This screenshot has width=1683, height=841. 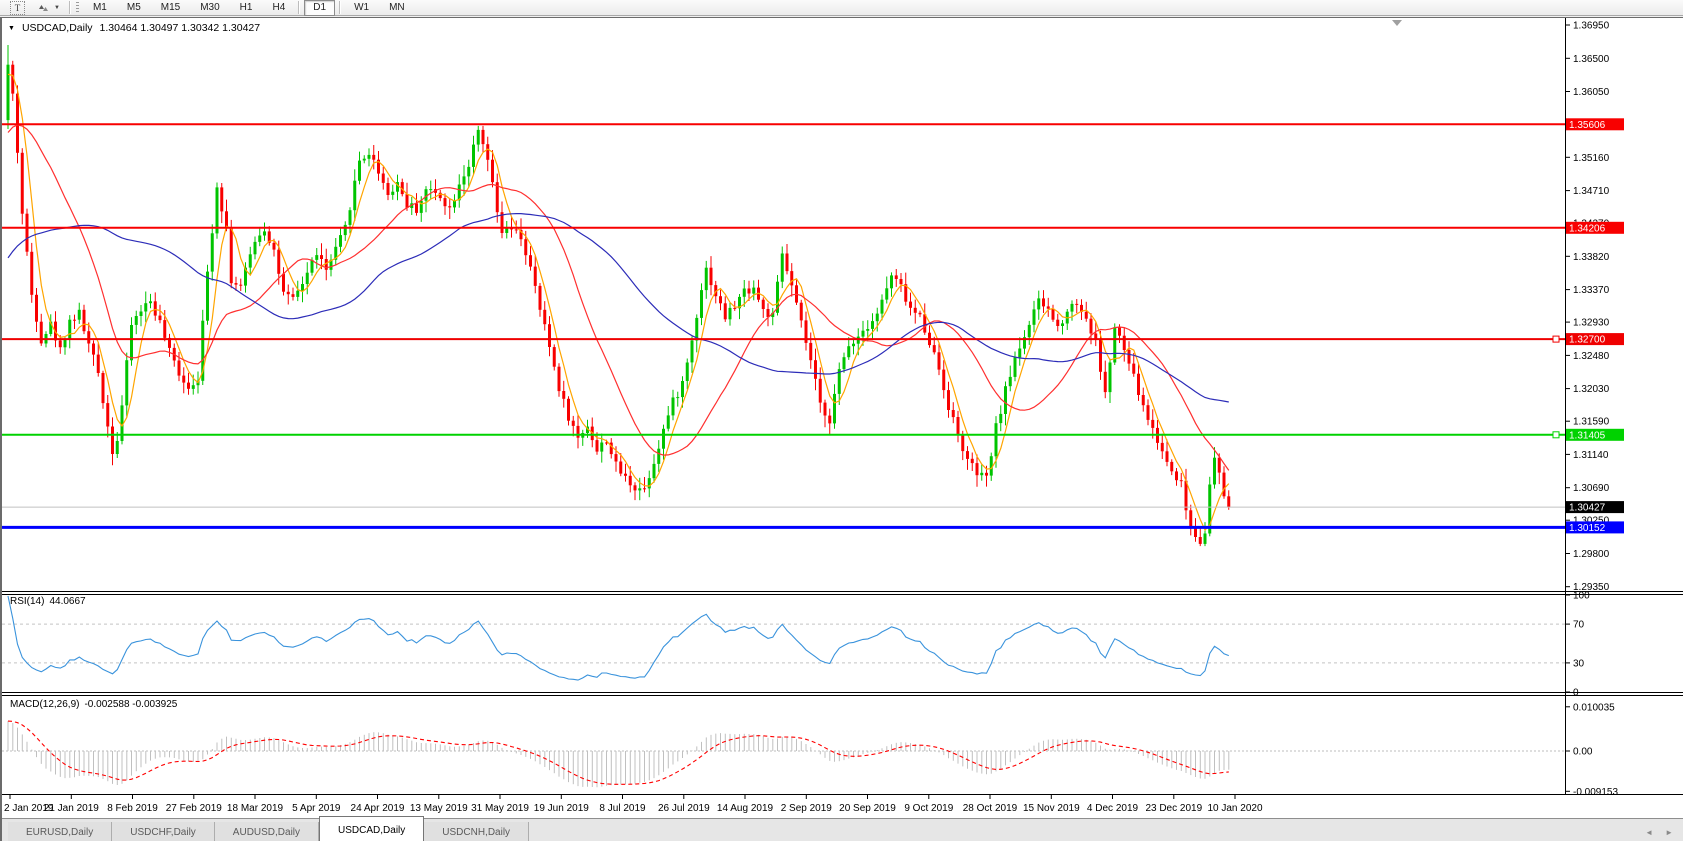 I want to click on svg-text: 1.30152, so click(x=1587, y=528).